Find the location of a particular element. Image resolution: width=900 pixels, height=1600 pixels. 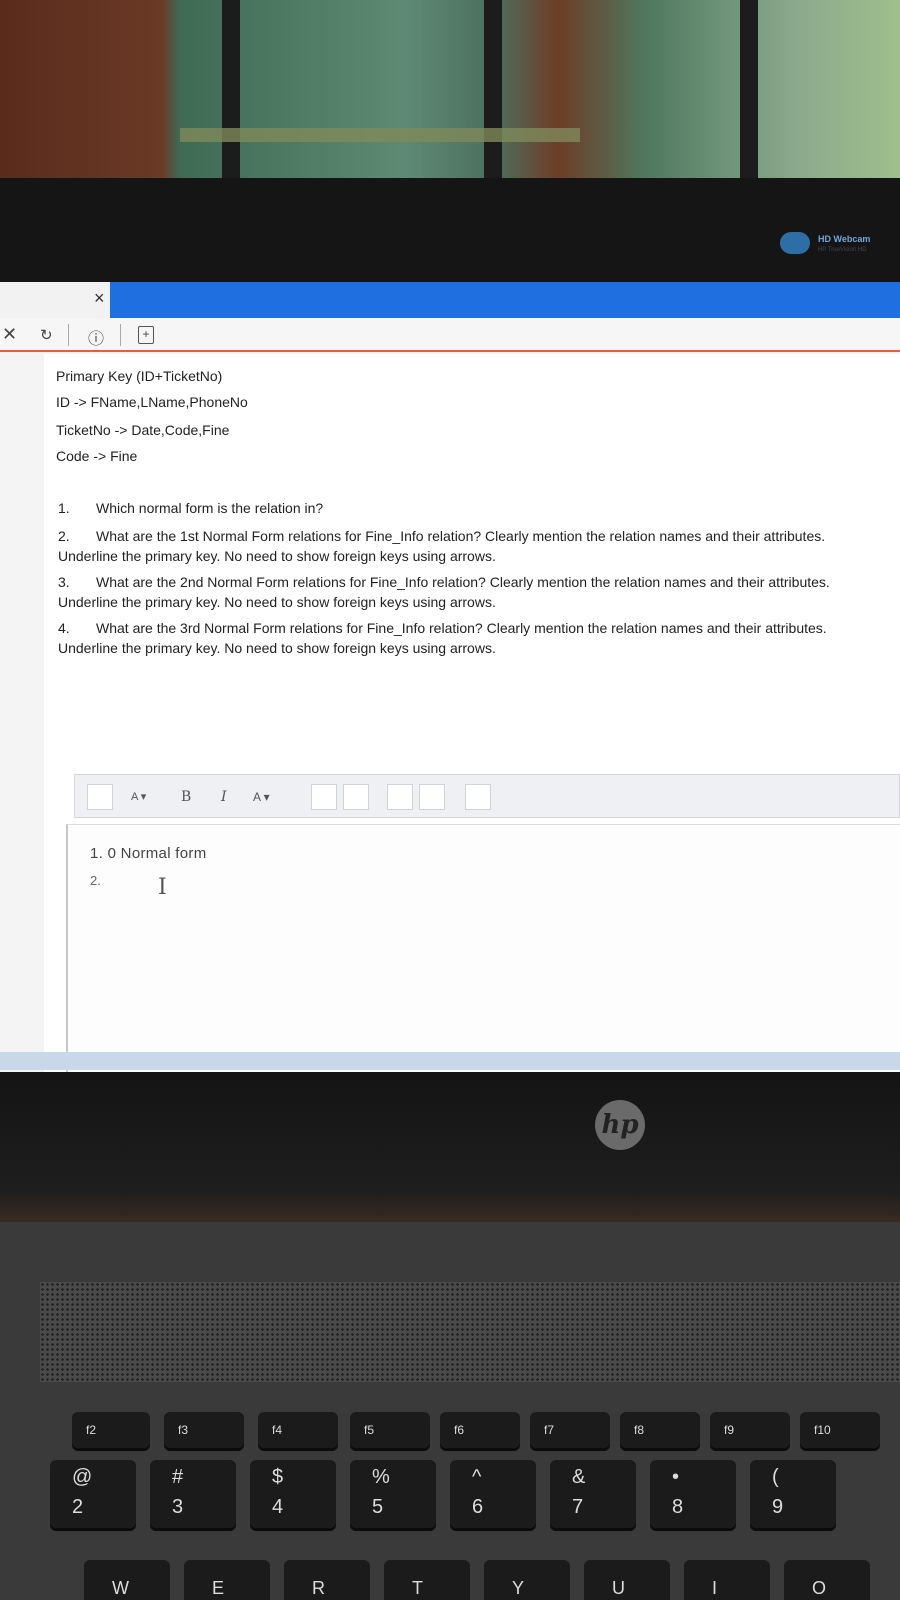

key-letter: O is located at coordinates (819, 1588).